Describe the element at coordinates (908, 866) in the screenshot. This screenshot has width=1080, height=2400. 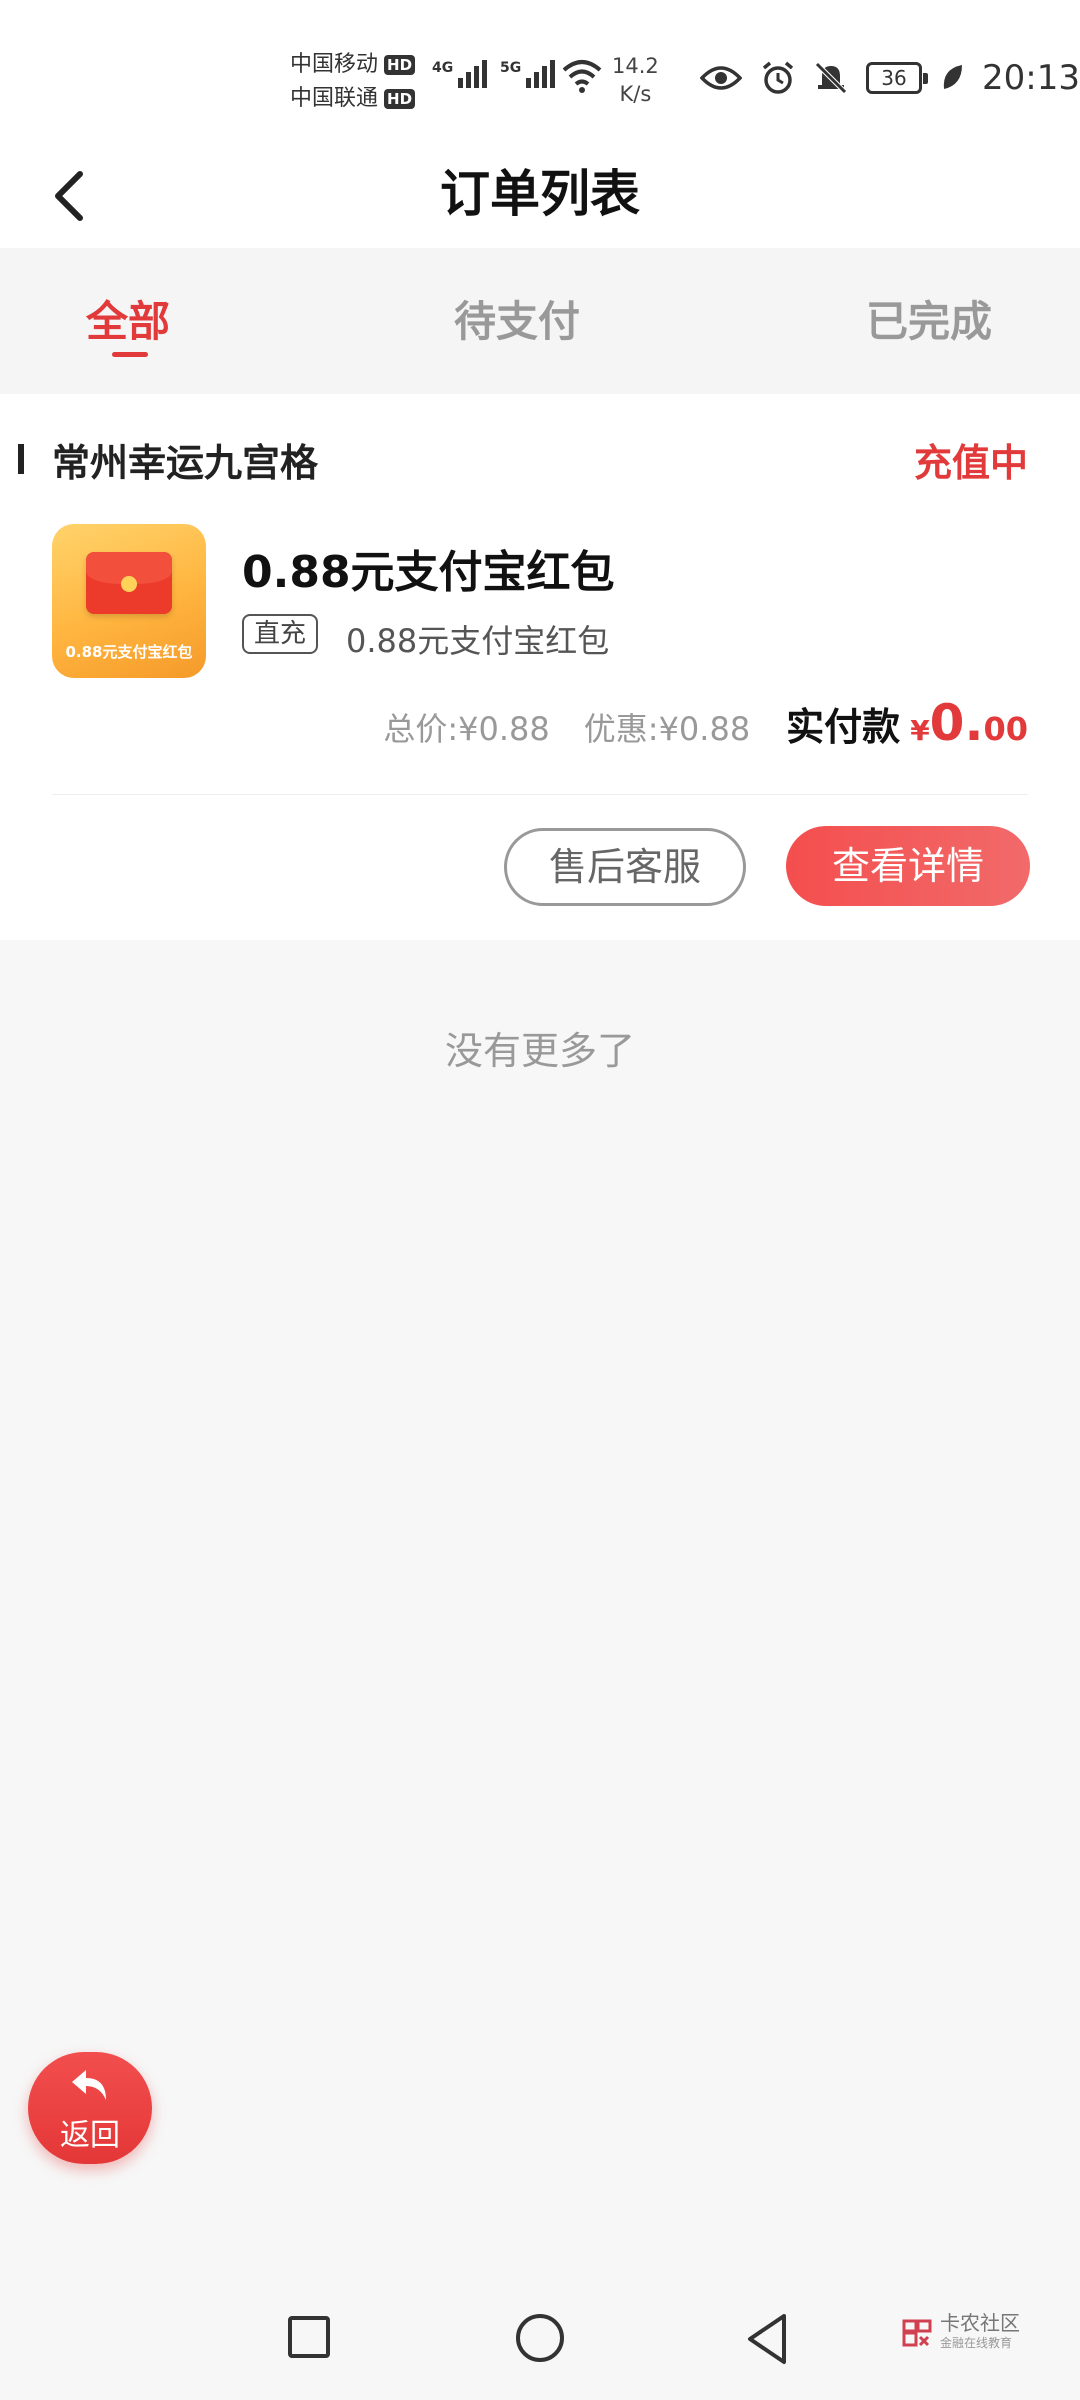
I see `view-details-button: 查看详情` at that location.